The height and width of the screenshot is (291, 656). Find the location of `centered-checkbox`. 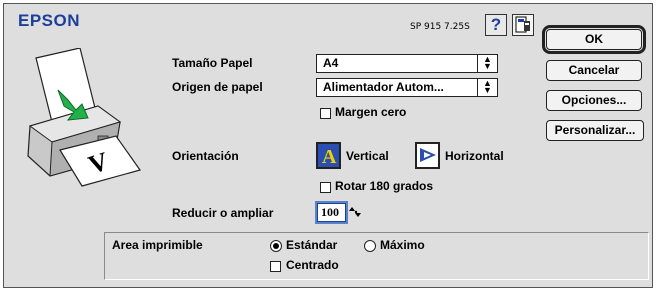

centered-checkbox is located at coordinates (275, 266).